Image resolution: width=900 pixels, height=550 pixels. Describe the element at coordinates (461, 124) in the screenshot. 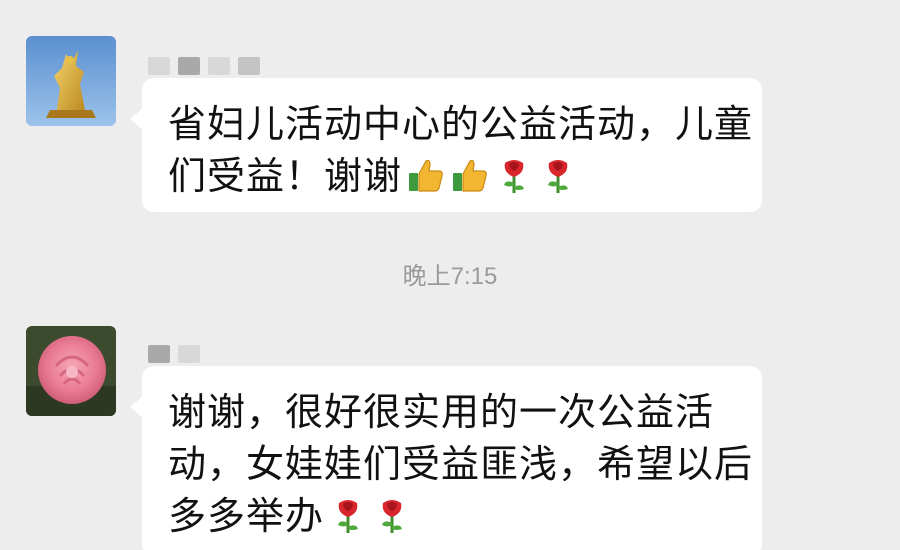

I see `message-line: 省妇儿活动中心的公益活动，儿童` at that location.